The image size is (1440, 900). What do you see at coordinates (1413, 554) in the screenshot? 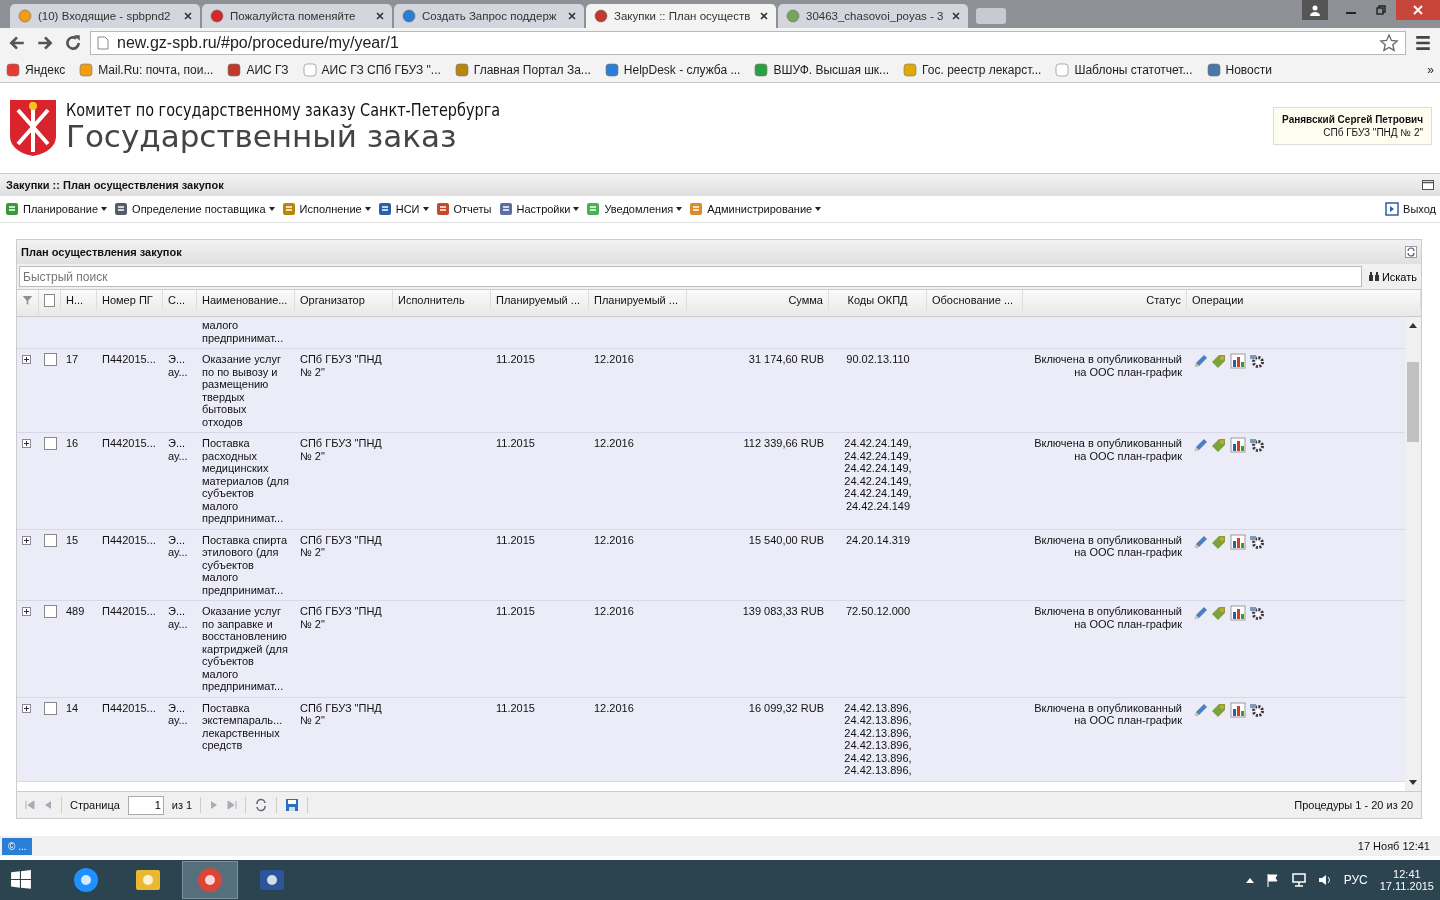
I see `scrollbar` at bounding box center [1413, 554].